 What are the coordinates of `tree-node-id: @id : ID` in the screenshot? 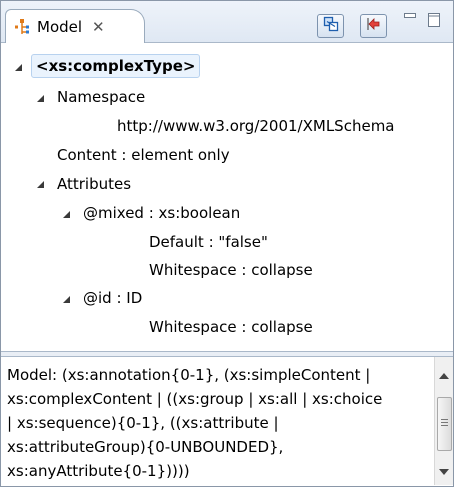 It's located at (112, 298).